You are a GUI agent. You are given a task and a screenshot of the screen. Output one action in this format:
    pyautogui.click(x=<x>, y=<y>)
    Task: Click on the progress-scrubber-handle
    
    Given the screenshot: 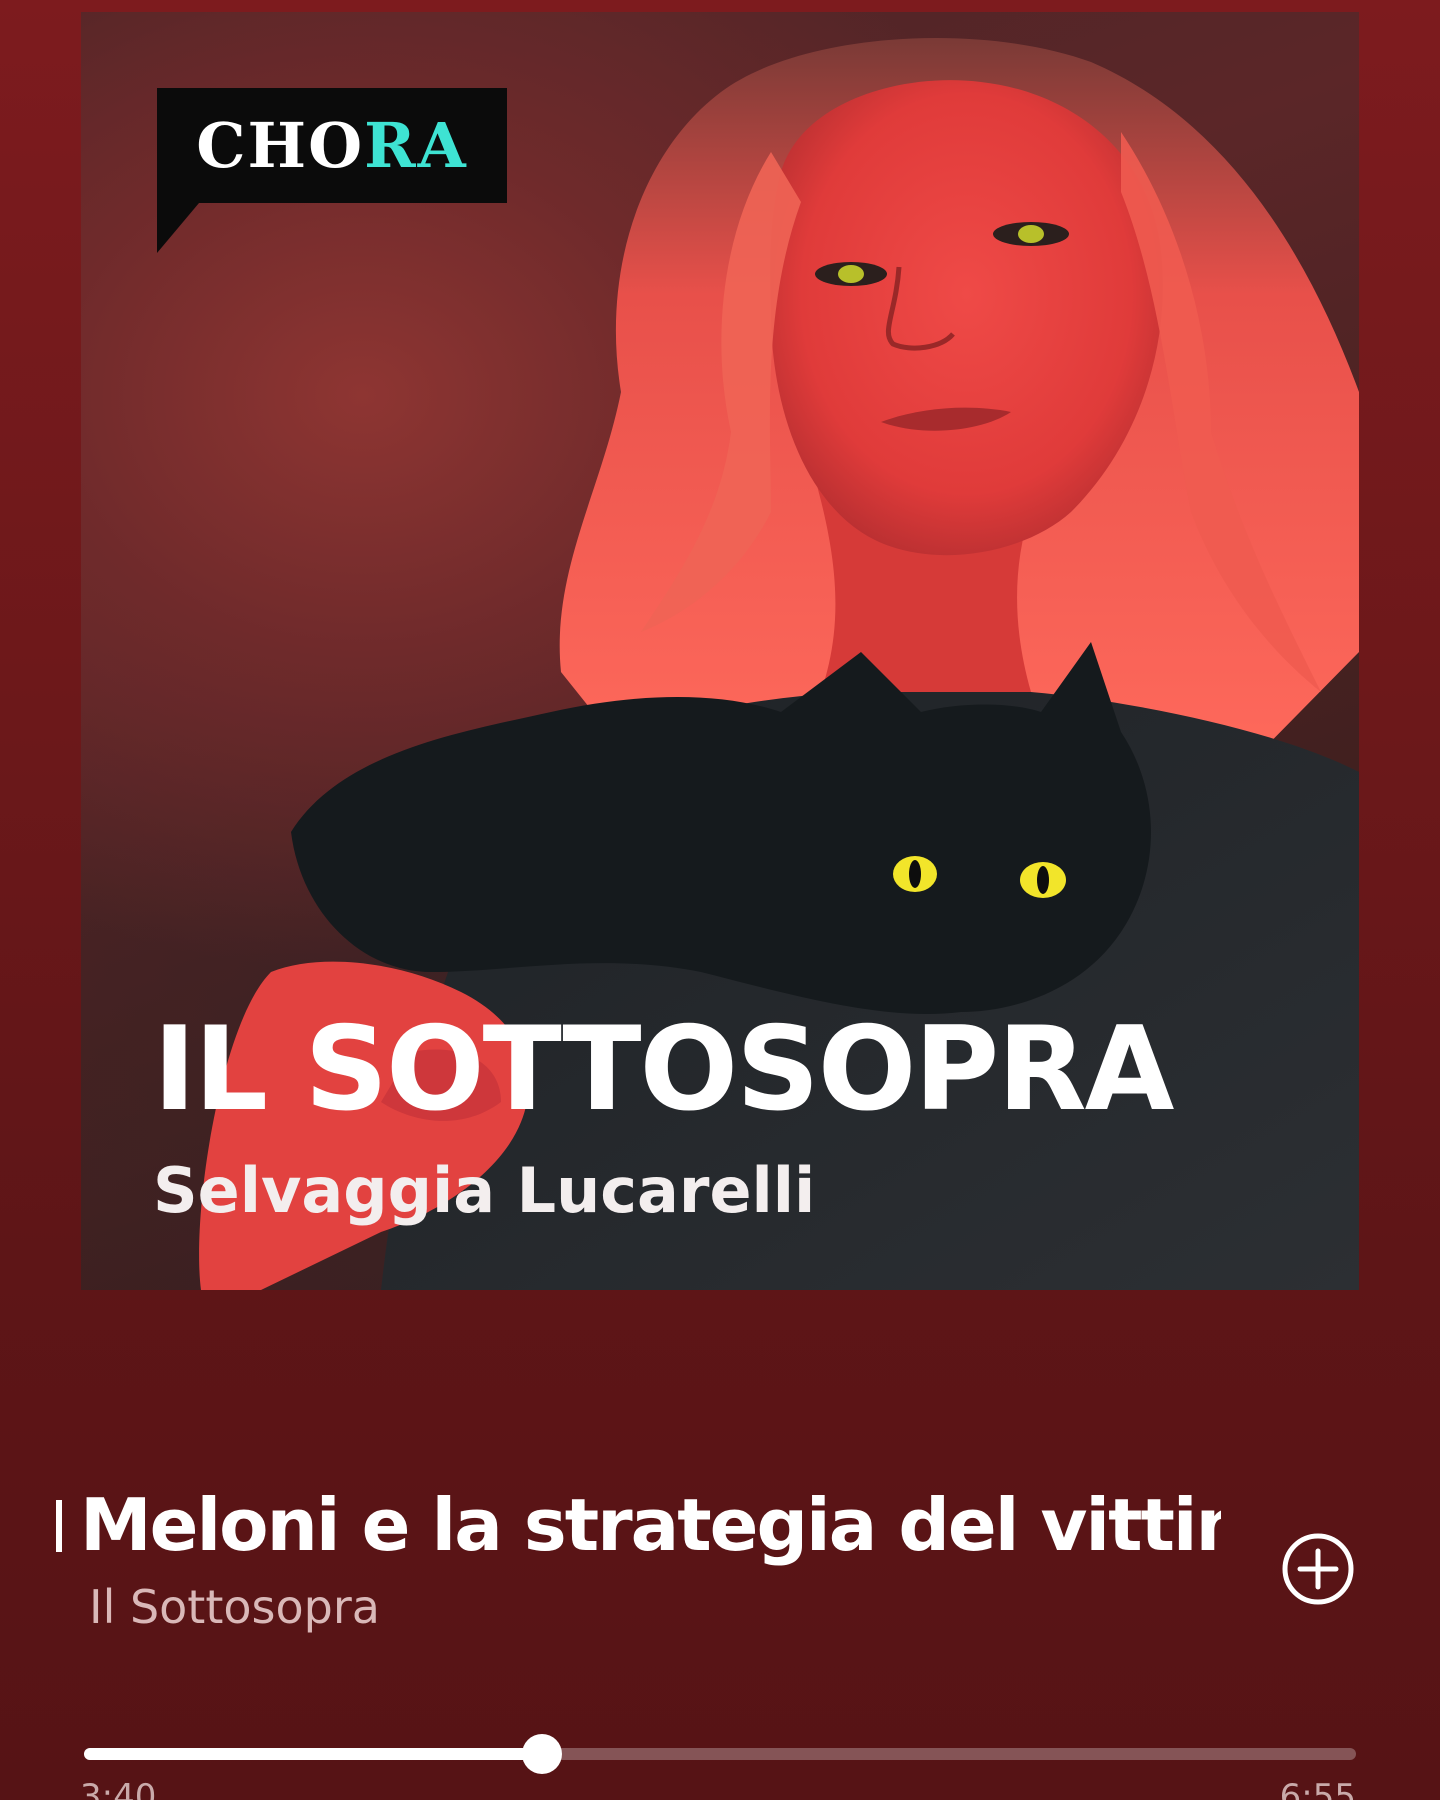 What is the action you would take?
    pyautogui.click(x=541, y=1754)
    